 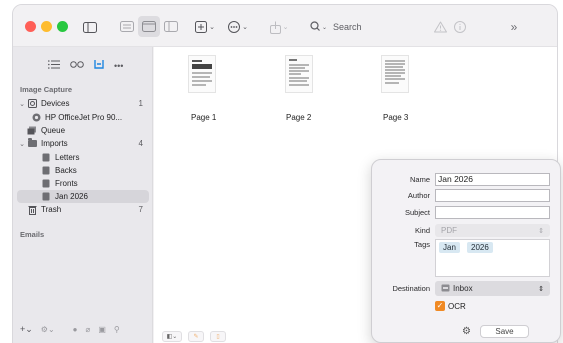 I want to click on sidebar-item-jan-2026: Jan 2026, so click(x=83, y=196).